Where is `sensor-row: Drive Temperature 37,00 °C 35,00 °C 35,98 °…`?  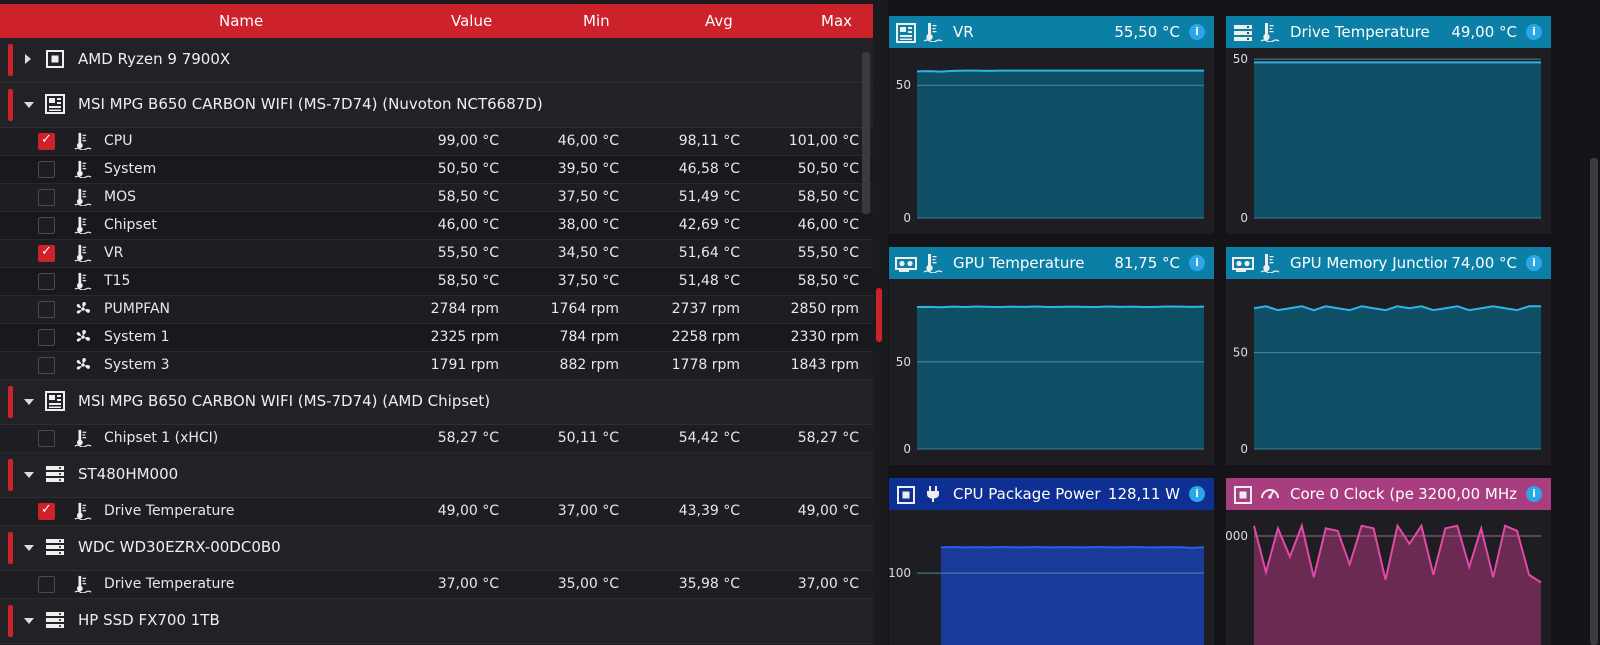 sensor-row: Drive Temperature 37,00 °C 35,00 °C 35,98 °… is located at coordinates (436, 585).